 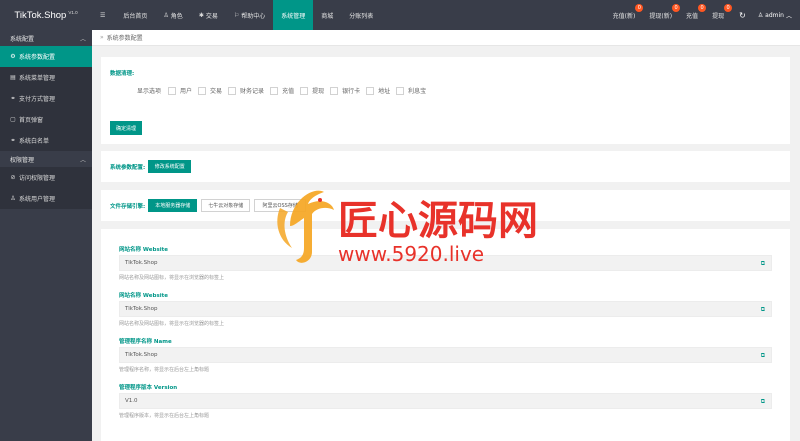 I want to click on checkbox-withdraw: 提现, so click(x=312, y=90).